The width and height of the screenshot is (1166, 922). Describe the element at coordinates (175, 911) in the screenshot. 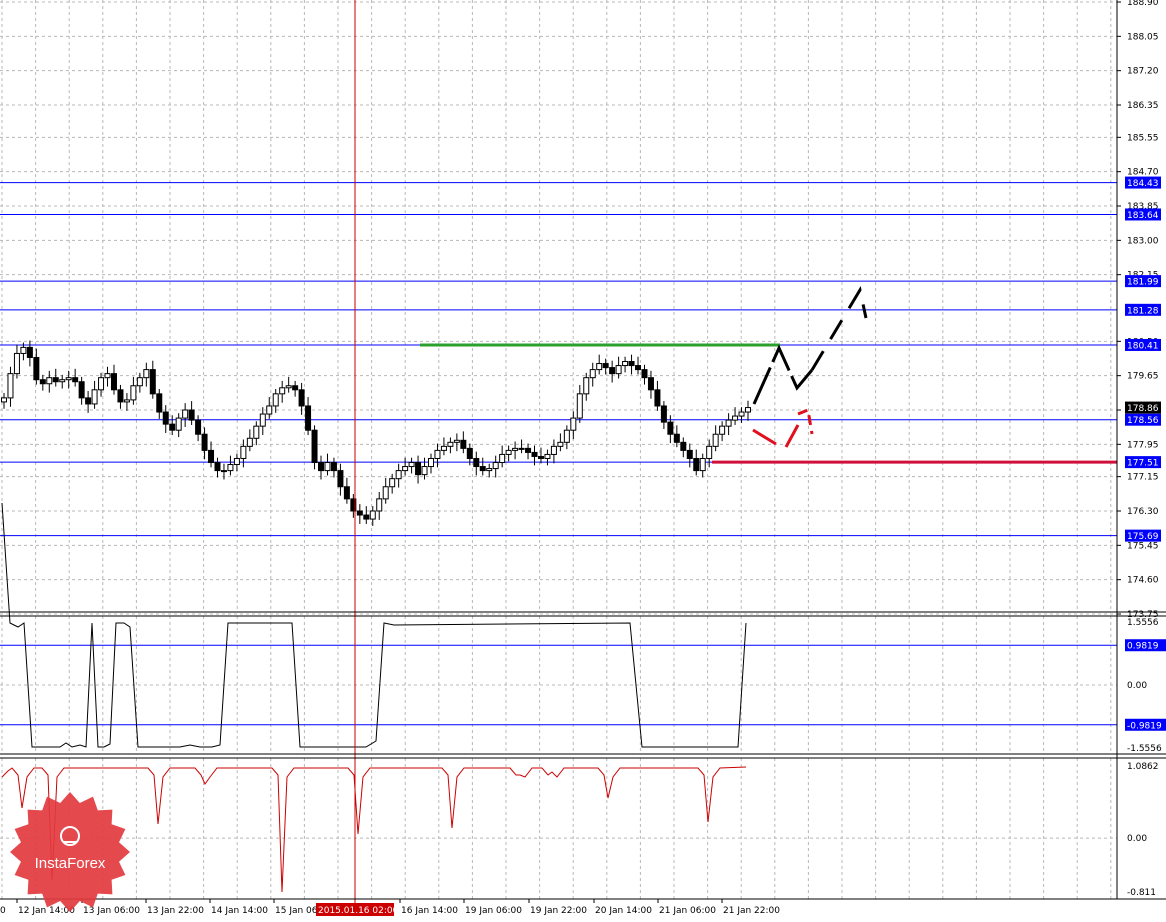

I see `x-tick-label: 13 Jan 22:00` at that location.